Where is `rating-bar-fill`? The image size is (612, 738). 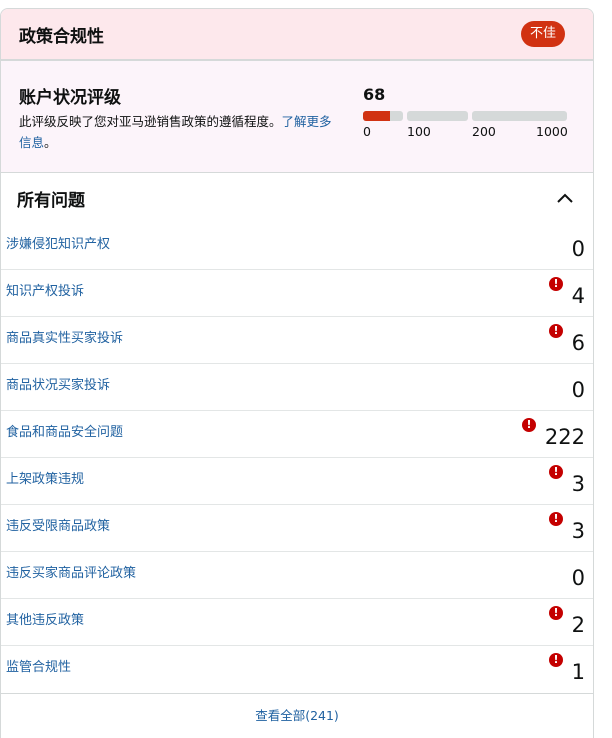 rating-bar-fill is located at coordinates (376, 116).